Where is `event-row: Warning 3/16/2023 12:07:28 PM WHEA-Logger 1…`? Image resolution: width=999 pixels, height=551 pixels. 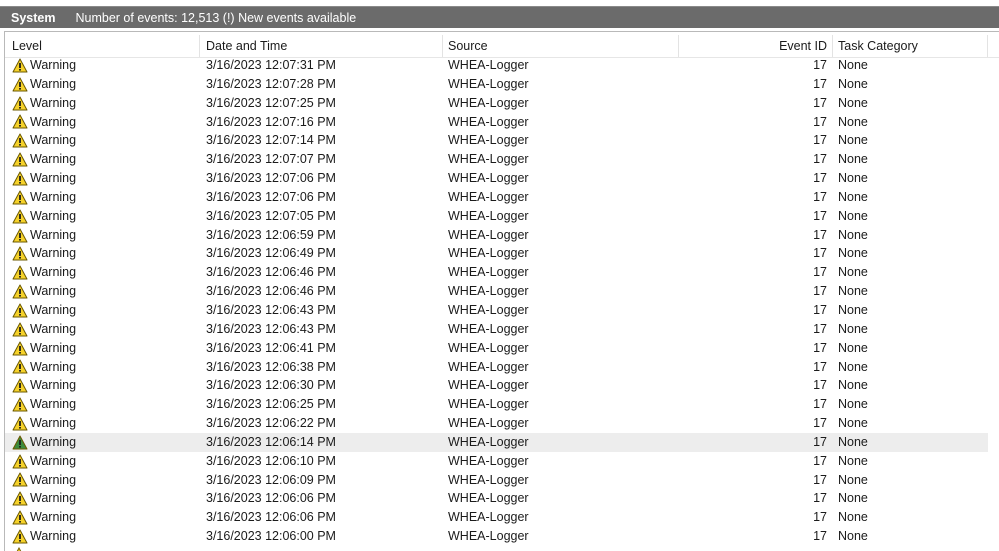
event-row: Warning 3/16/2023 12:07:28 PM WHEA-Logger 1… is located at coordinates (496, 84).